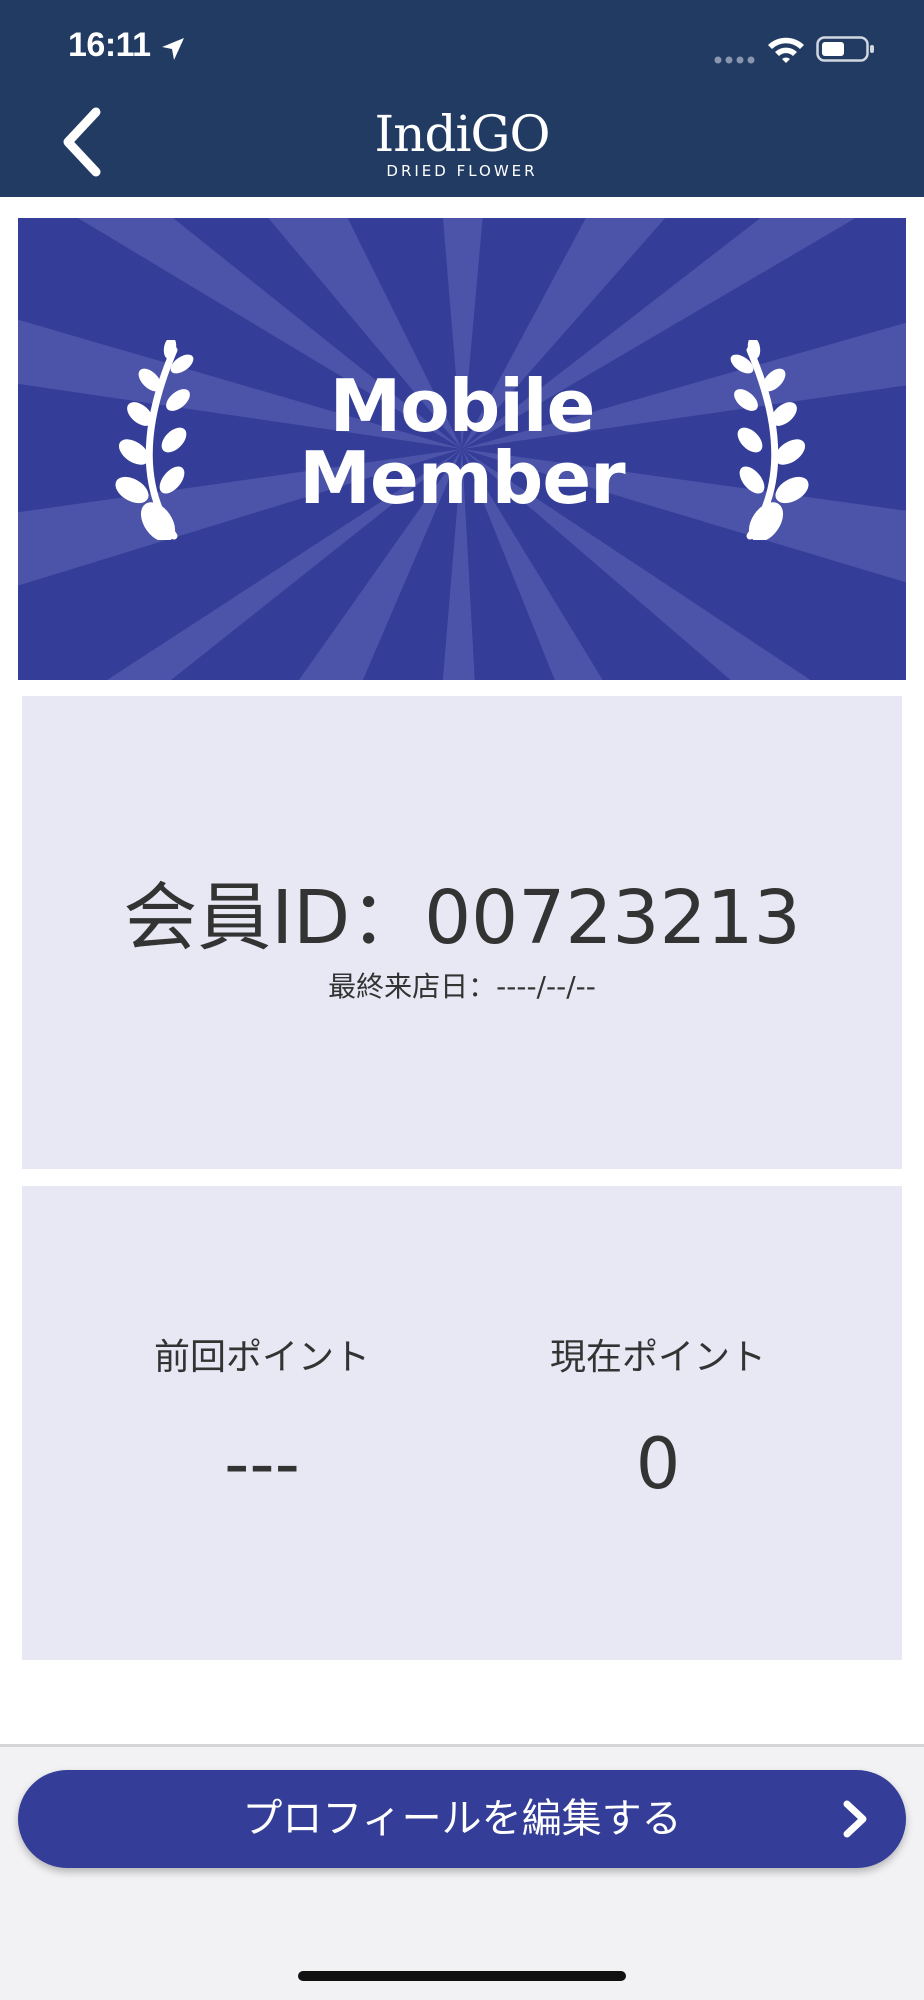 The height and width of the screenshot is (2000, 924). What do you see at coordinates (786, 50) in the screenshot?
I see `wifi-icon` at bounding box center [786, 50].